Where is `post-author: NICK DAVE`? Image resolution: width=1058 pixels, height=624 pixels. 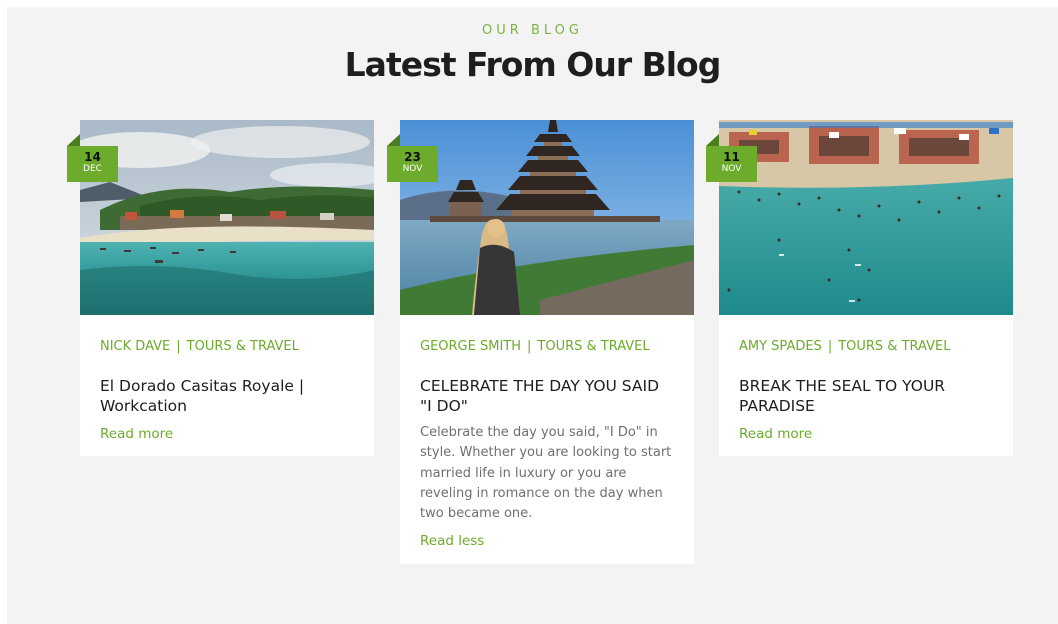 post-author: NICK DAVE is located at coordinates (135, 346).